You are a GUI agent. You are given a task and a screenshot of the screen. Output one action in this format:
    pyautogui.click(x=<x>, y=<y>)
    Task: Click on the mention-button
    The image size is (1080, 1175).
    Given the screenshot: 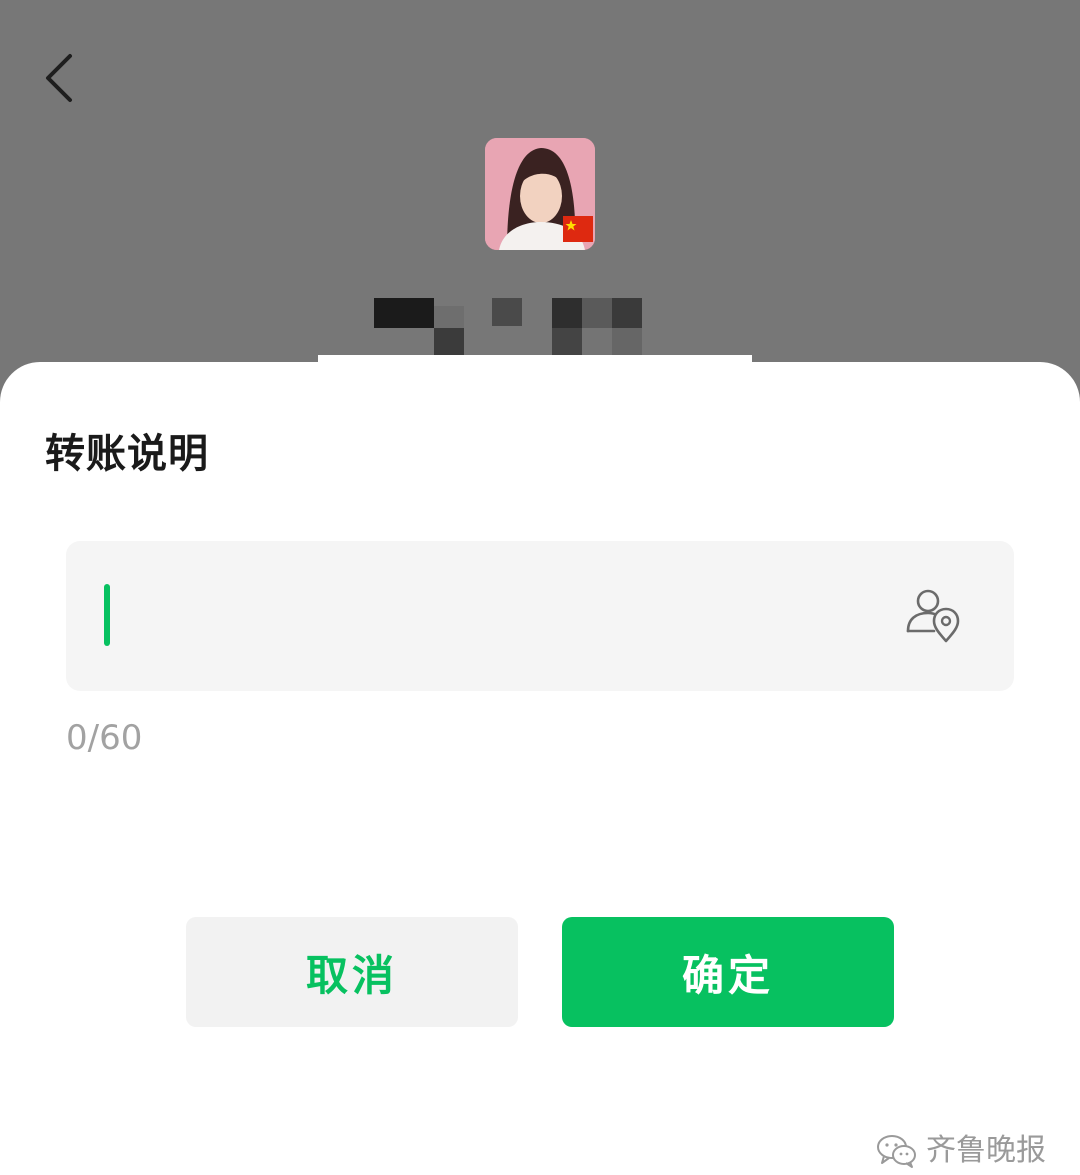 What is the action you would take?
    pyautogui.click(x=933, y=616)
    